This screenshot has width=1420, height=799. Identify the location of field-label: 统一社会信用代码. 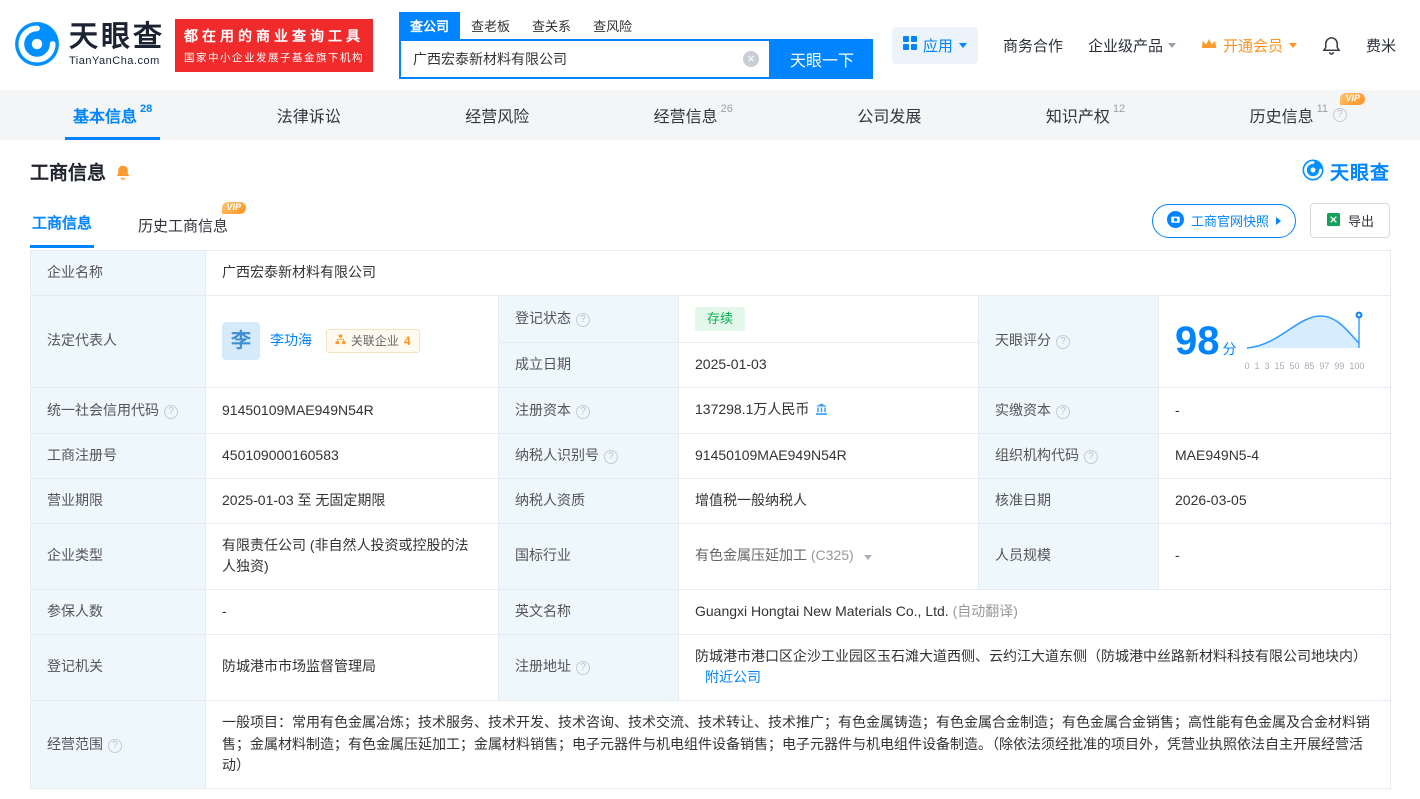
(103, 409).